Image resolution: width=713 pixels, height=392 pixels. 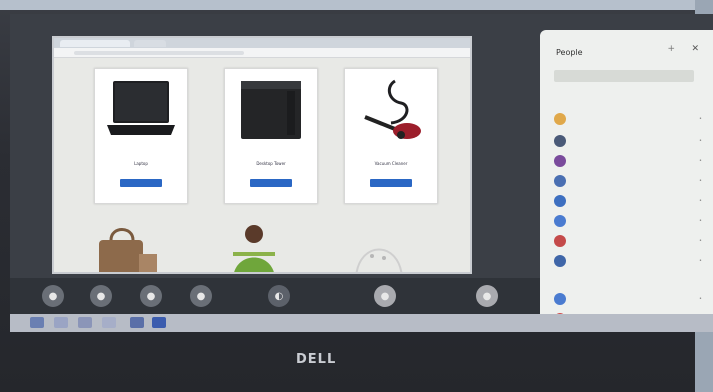 I want to click on captions-icon: ●, so click(x=151, y=296).